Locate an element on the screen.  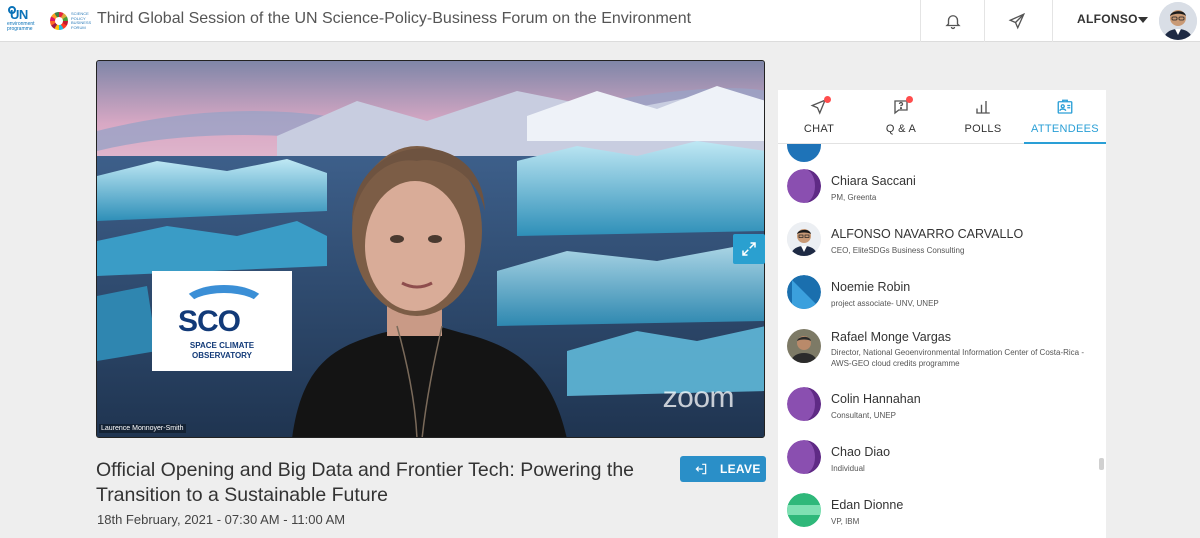
zoom-watermark: zoom is located at coordinates (698, 397).